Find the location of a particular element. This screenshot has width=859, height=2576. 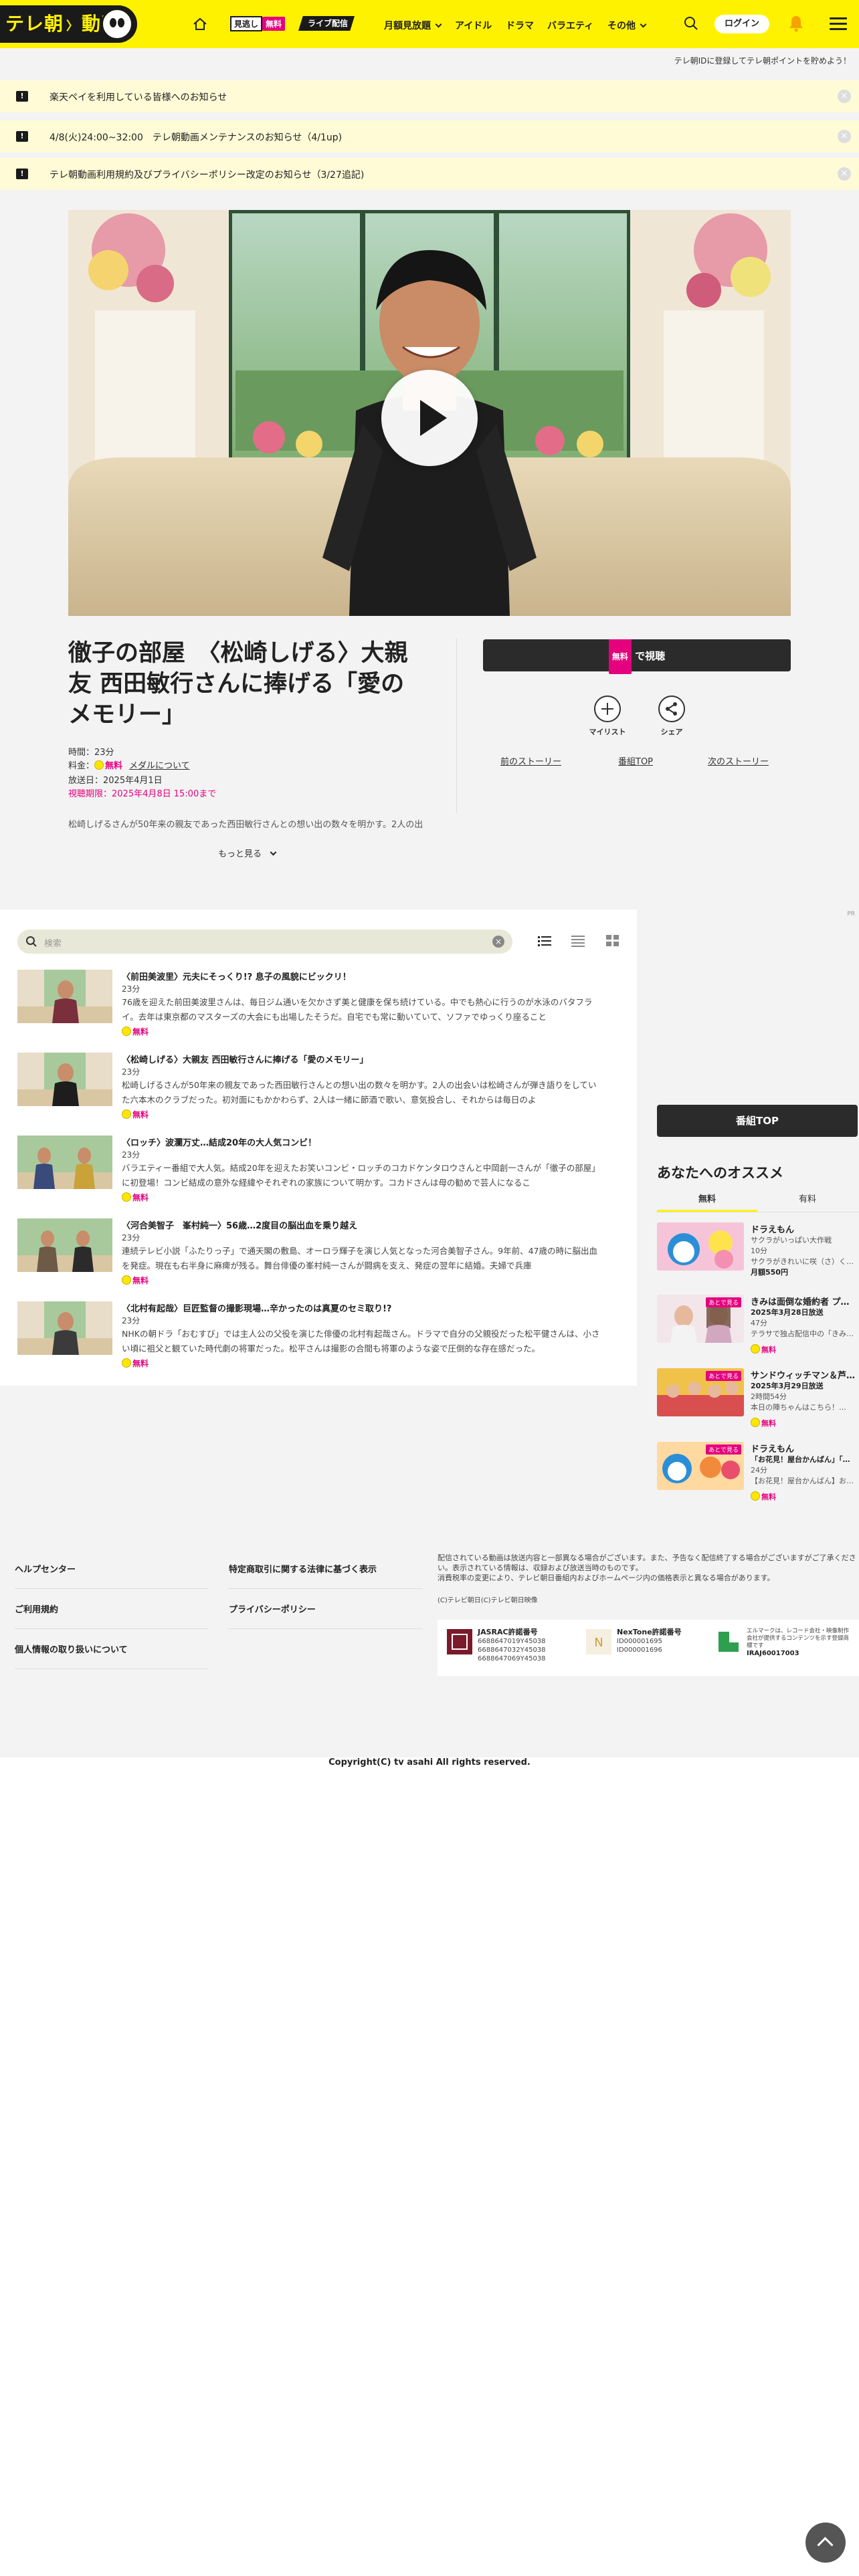

menu-idol: アイドル is located at coordinates (473, 25).